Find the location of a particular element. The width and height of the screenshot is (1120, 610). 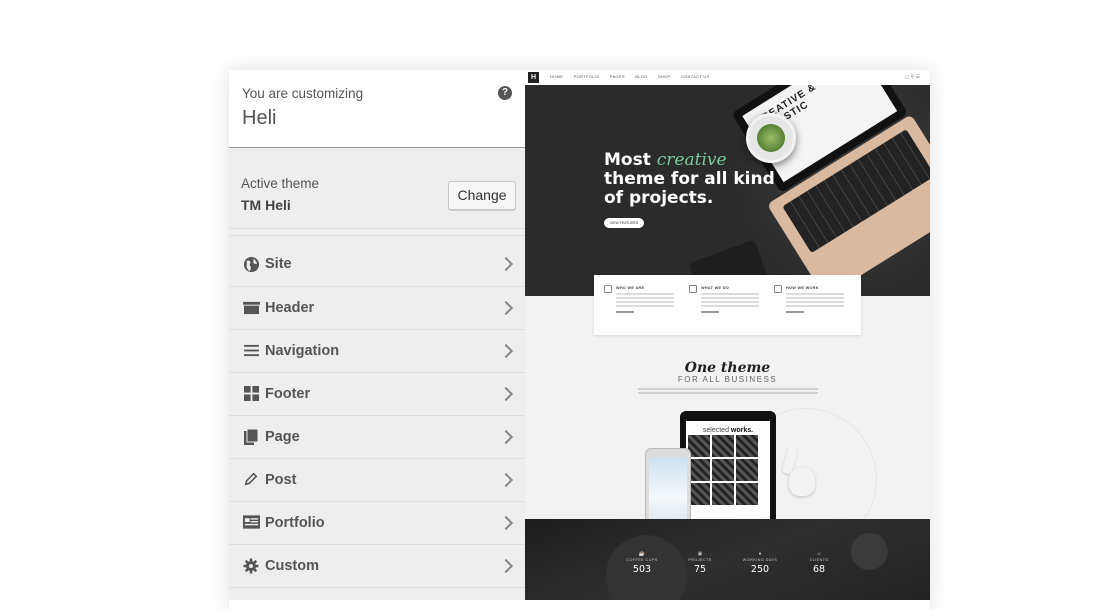

phone-mockup is located at coordinates (668, 489).